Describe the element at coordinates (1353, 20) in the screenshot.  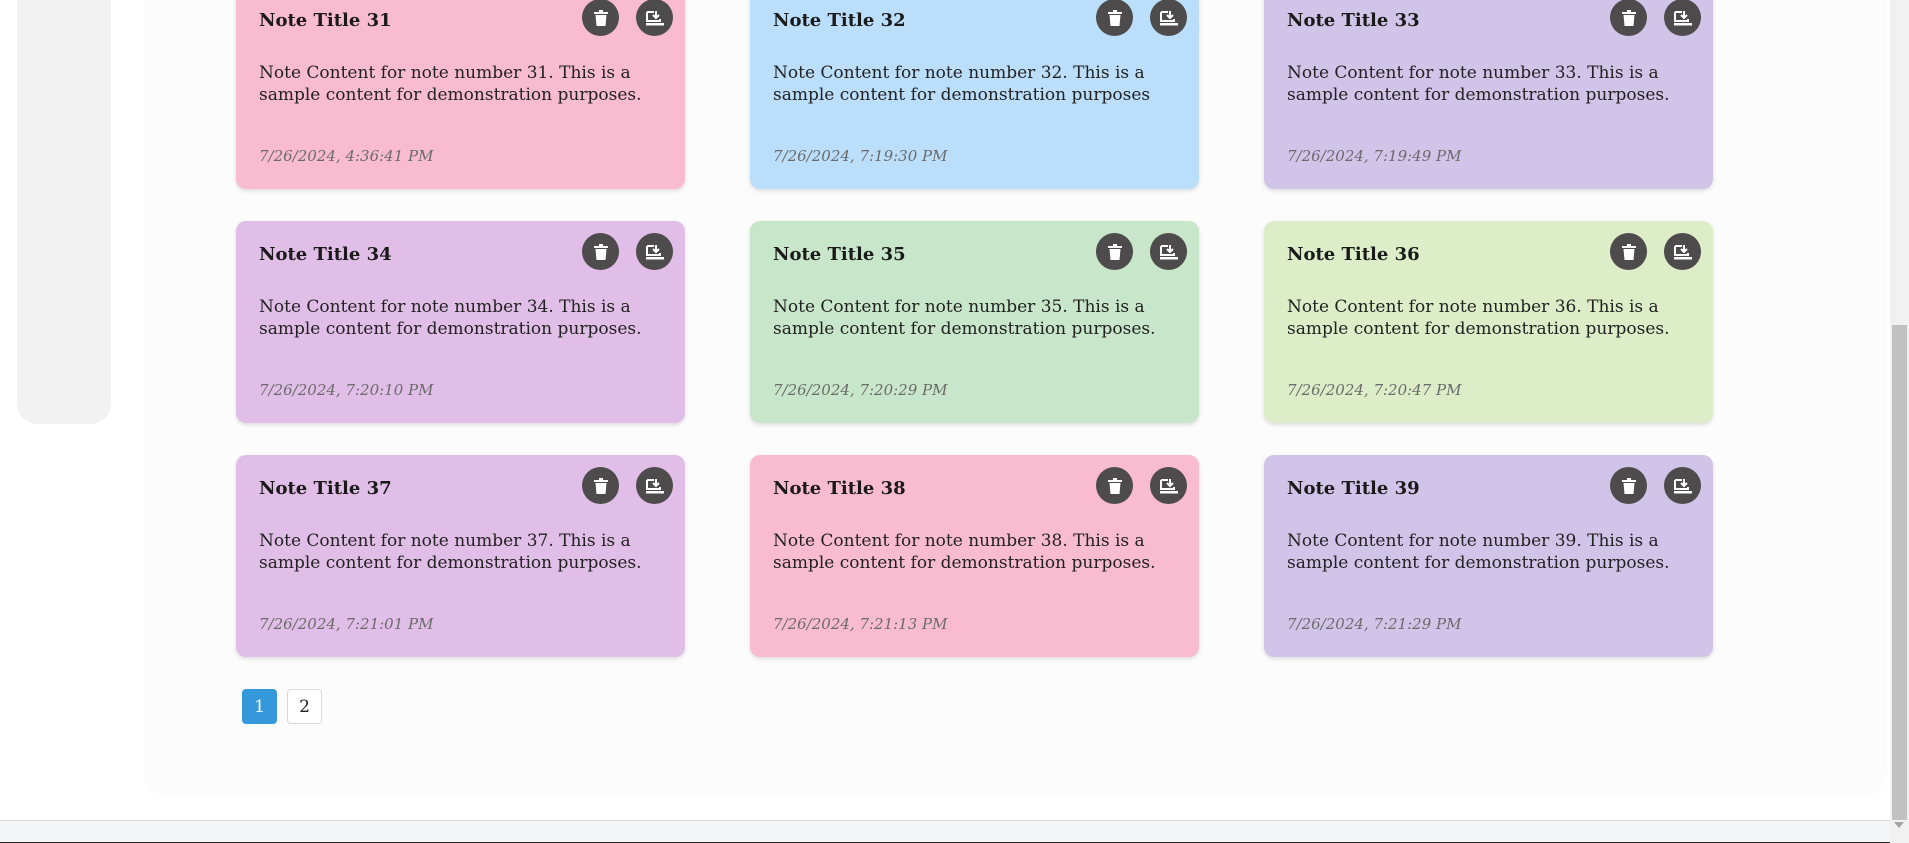
I see `note-title: Note Title 33` at that location.